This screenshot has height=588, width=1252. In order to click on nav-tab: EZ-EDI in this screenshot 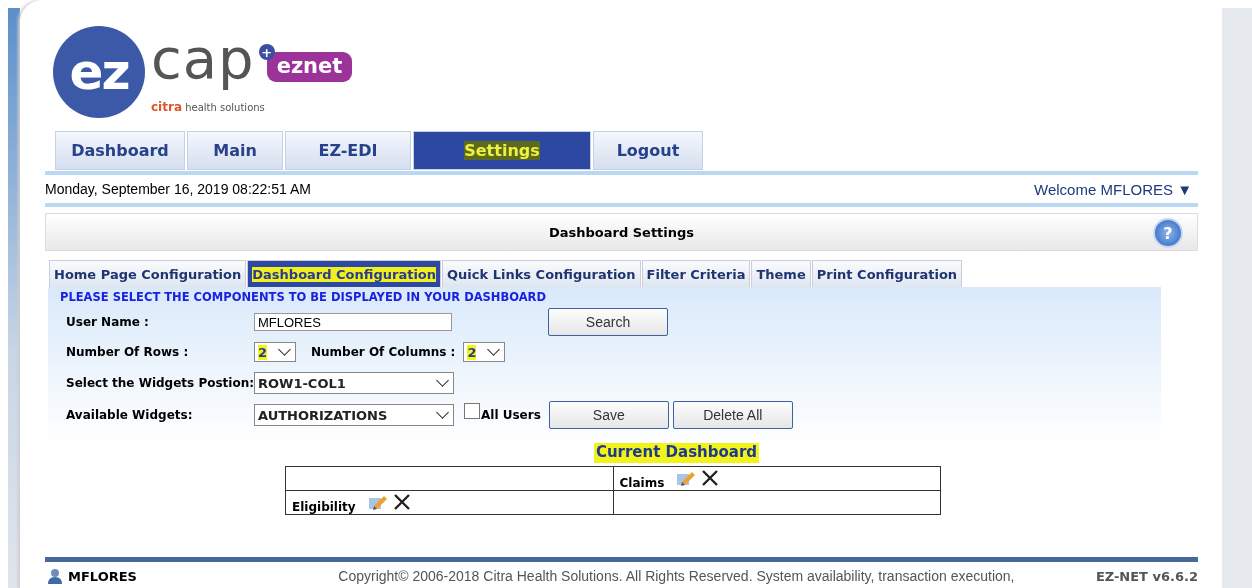, I will do `click(348, 150)`.